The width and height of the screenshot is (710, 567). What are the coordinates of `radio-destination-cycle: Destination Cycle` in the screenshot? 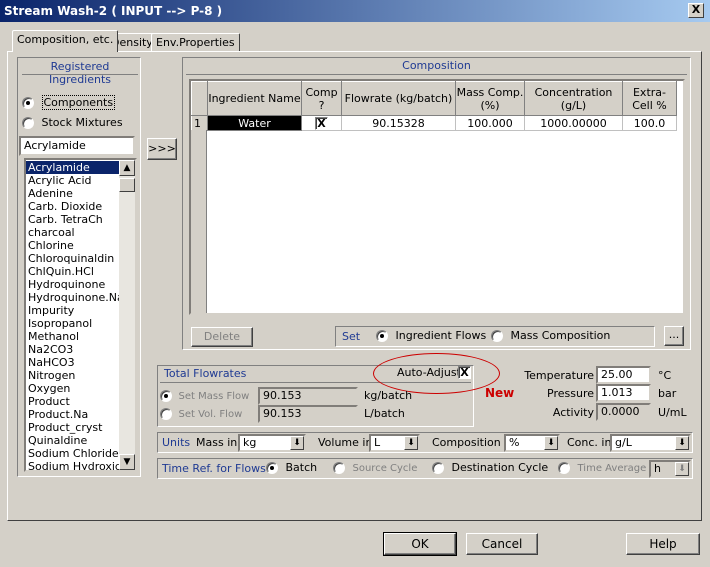 It's located at (490, 467).